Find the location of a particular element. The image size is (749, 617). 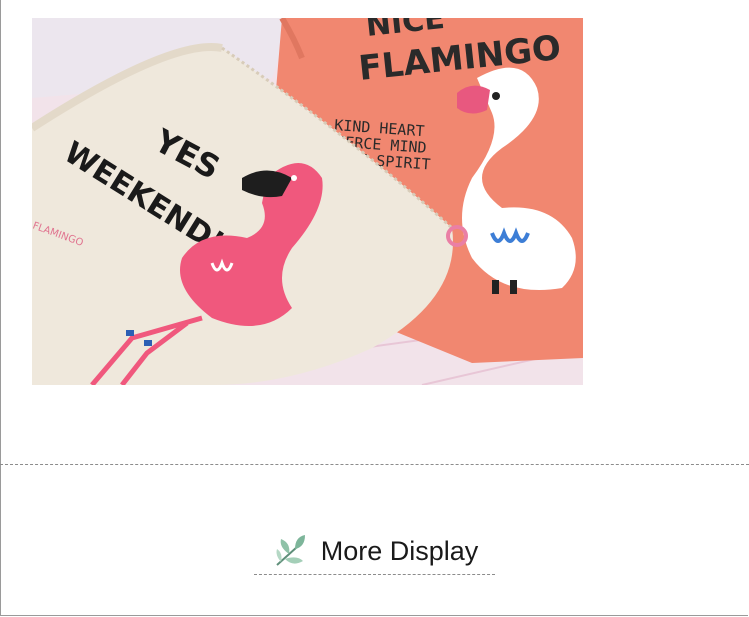

more-display-heading: More Display is located at coordinates (374, 551).